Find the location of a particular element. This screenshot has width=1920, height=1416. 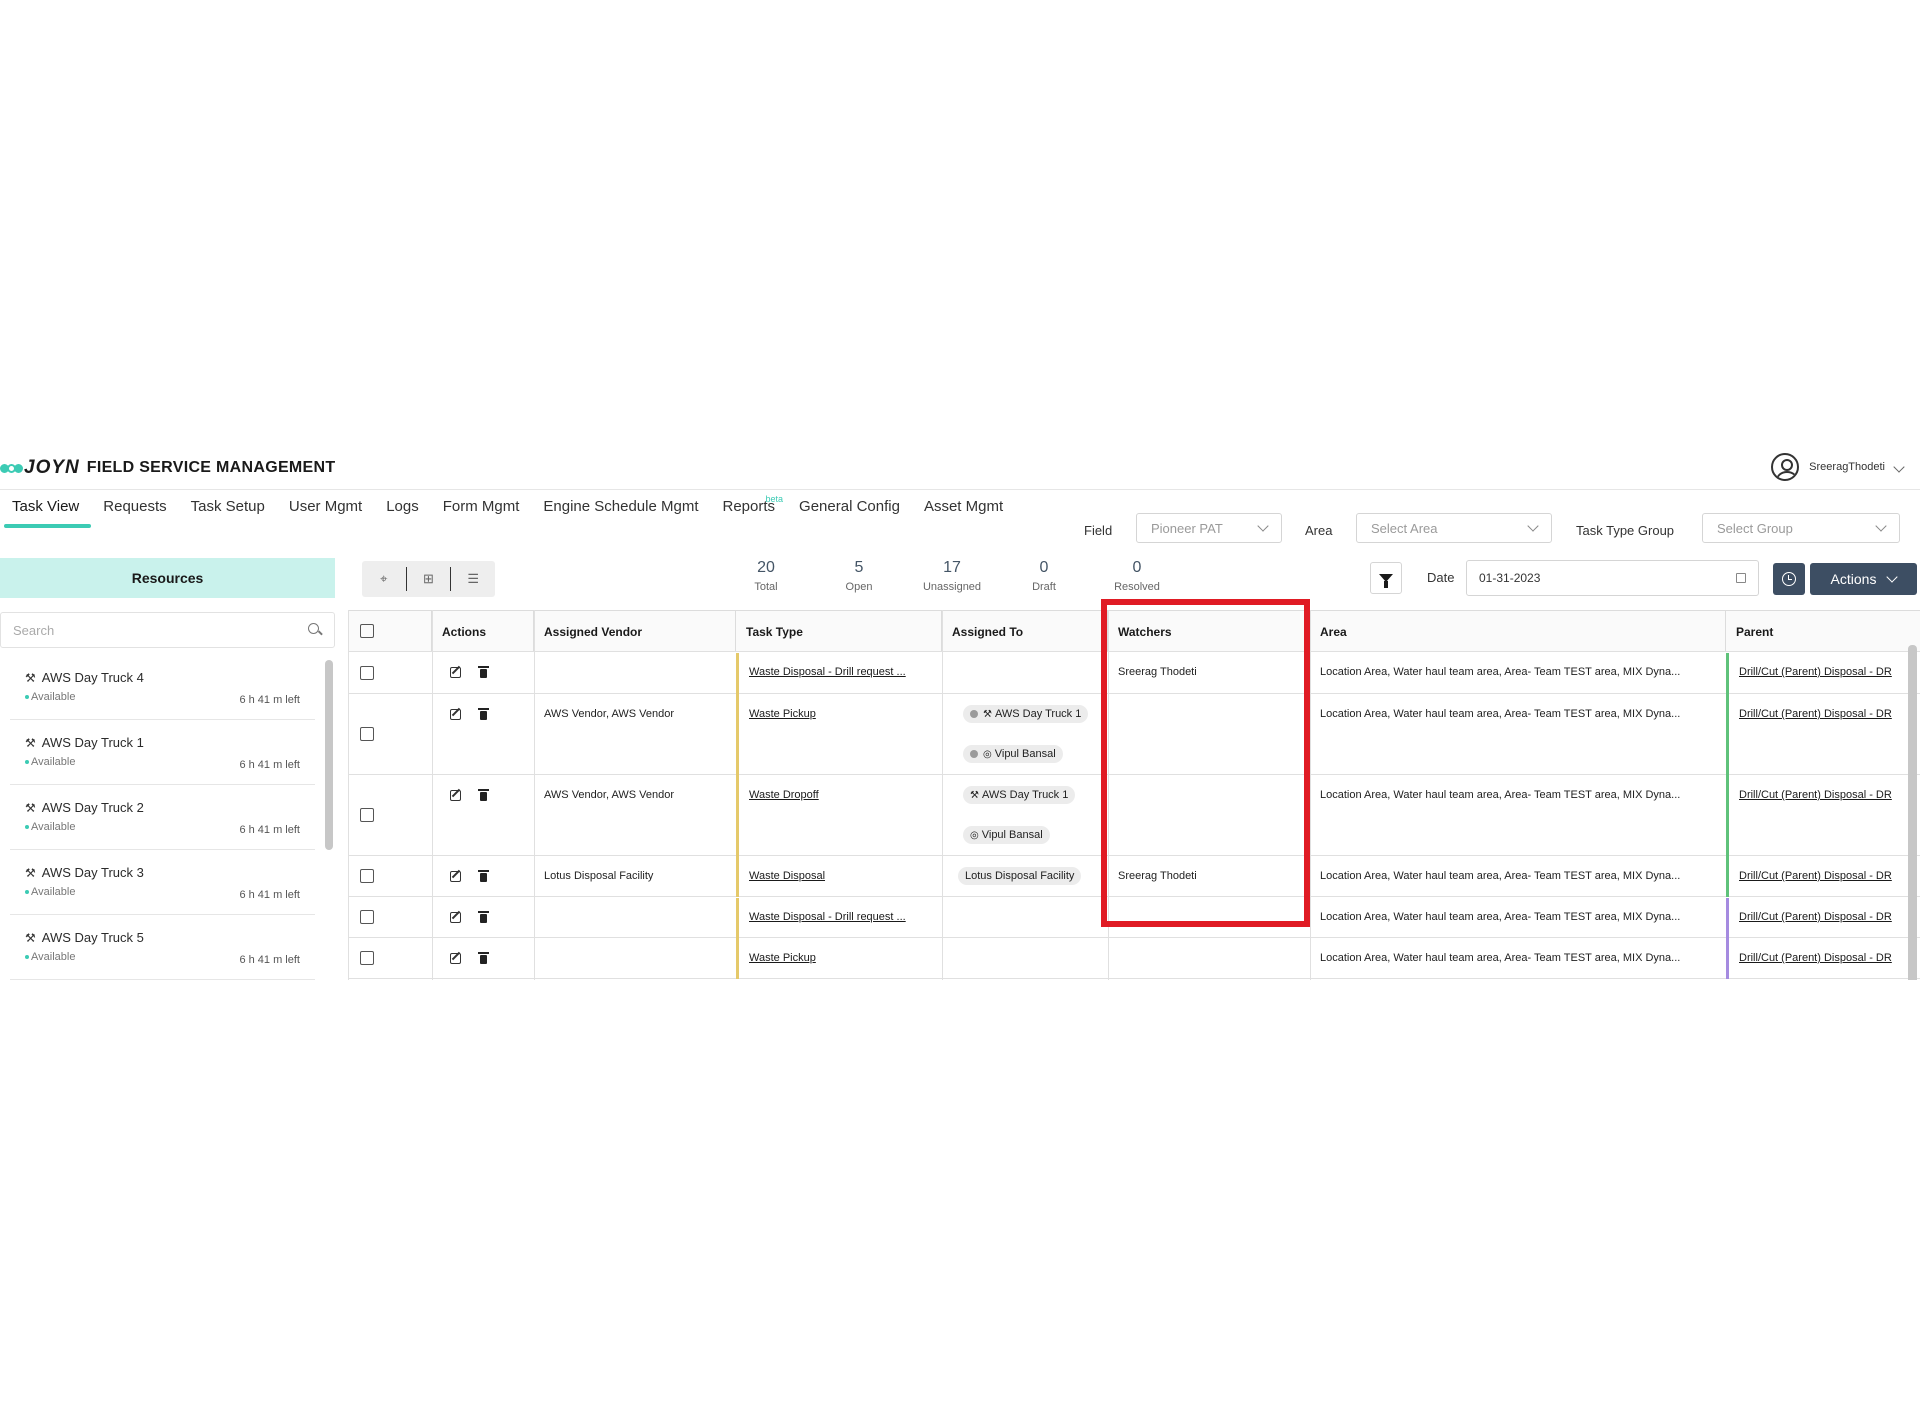

select-all-checkbox is located at coordinates (367, 631).